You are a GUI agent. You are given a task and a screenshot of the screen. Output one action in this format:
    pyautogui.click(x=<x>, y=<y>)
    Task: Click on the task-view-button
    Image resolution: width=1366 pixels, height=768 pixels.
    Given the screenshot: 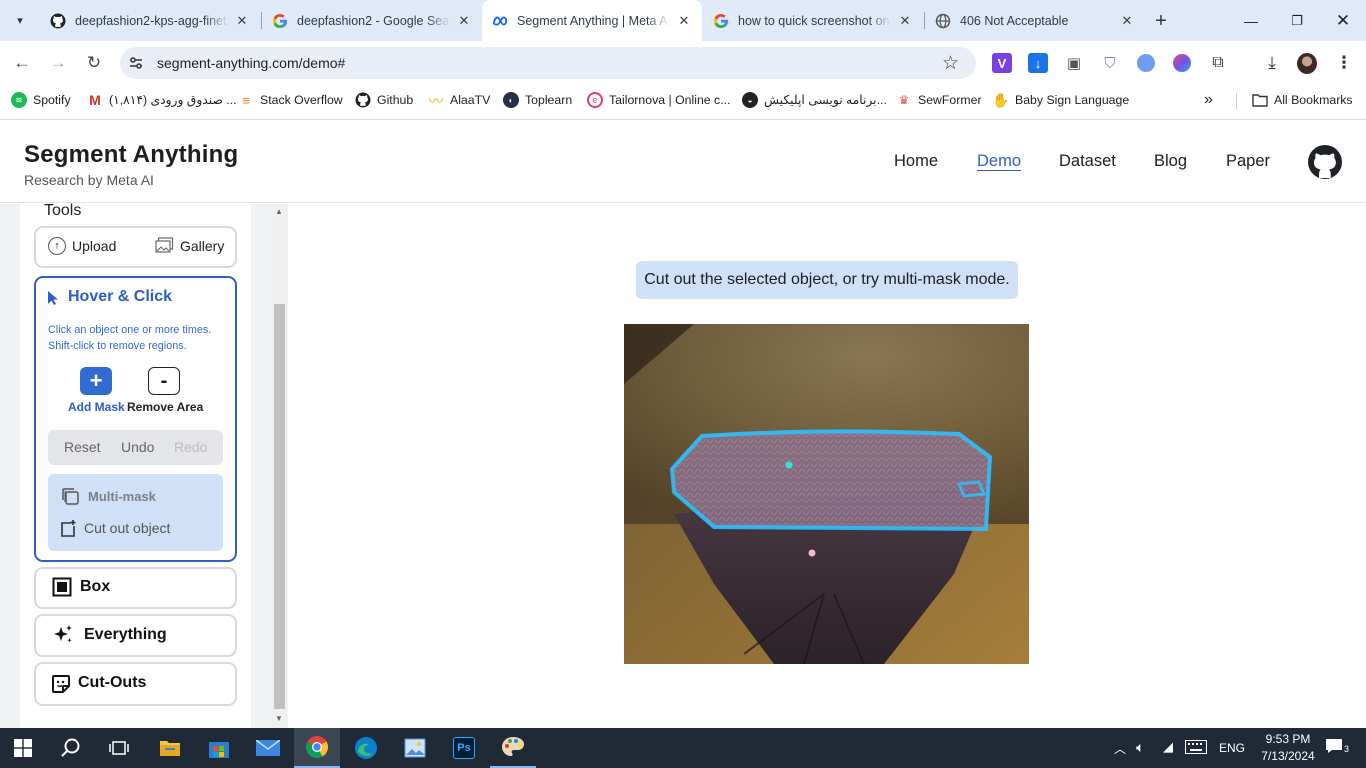 What is the action you would take?
    pyautogui.click(x=119, y=748)
    